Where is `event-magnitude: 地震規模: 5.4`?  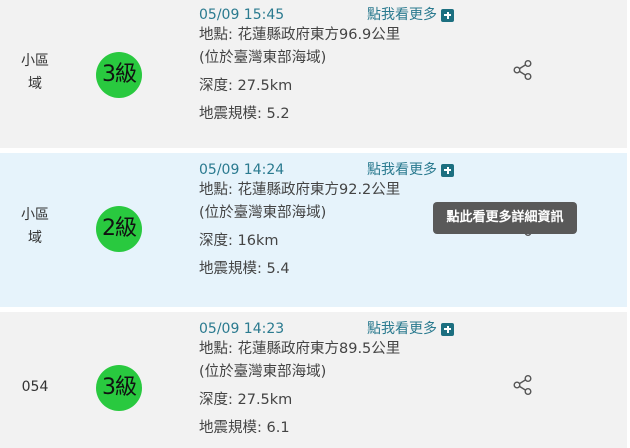 event-magnitude: 地震規模: 5.4 is located at coordinates (244, 269).